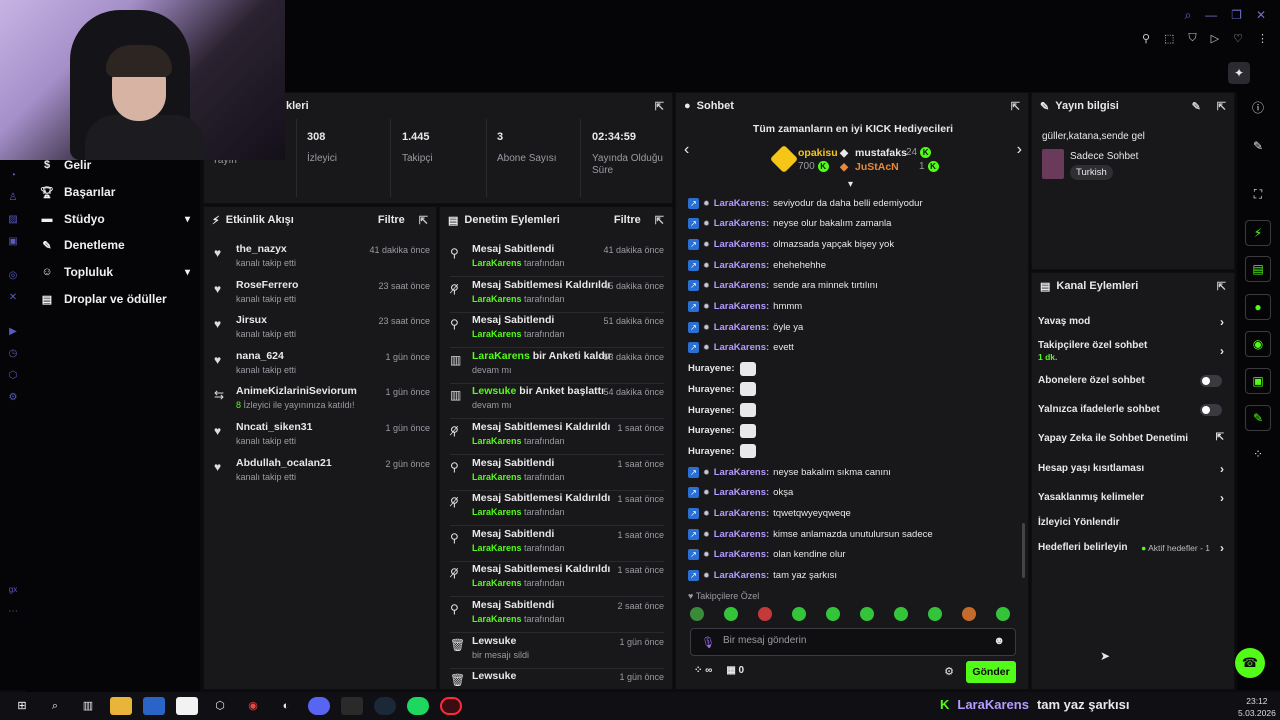 Image resolution: width=1280 pixels, height=720 pixels. Describe the element at coordinates (1258, 269) in the screenshot. I see `moderation-toggle-icon: ▤` at that location.